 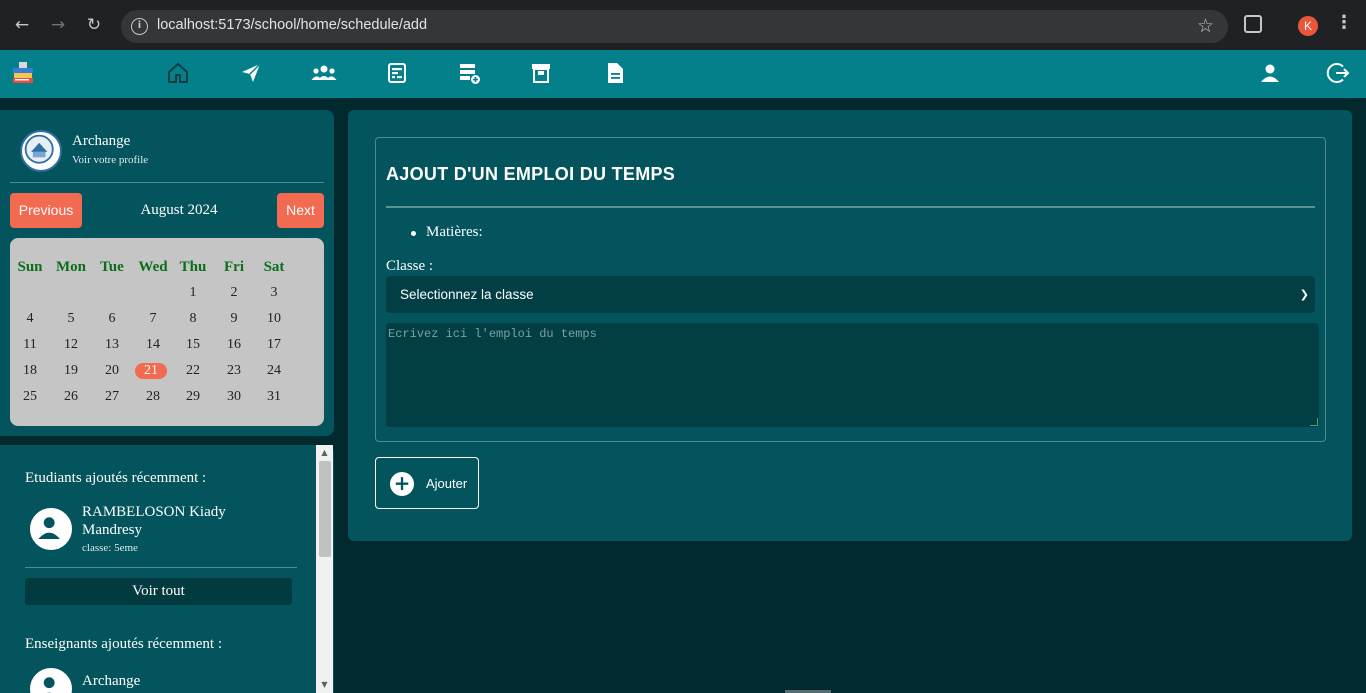 I want to click on logout-icon, so click(x=1338, y=73).